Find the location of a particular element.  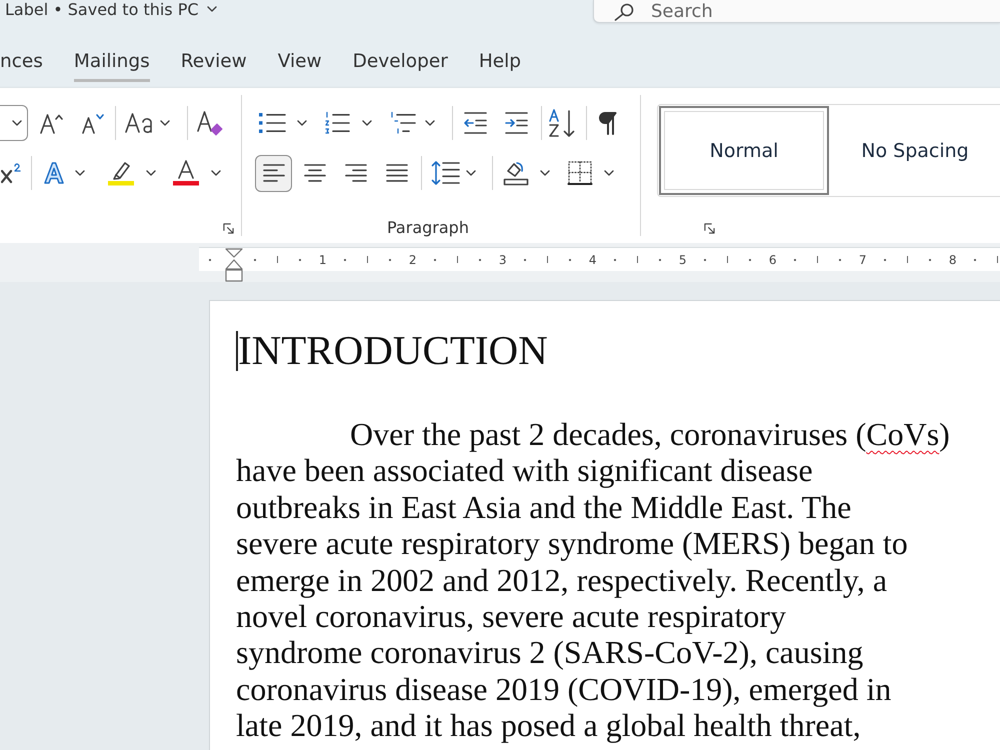

font-size-field is located at coordinates (14, 123).